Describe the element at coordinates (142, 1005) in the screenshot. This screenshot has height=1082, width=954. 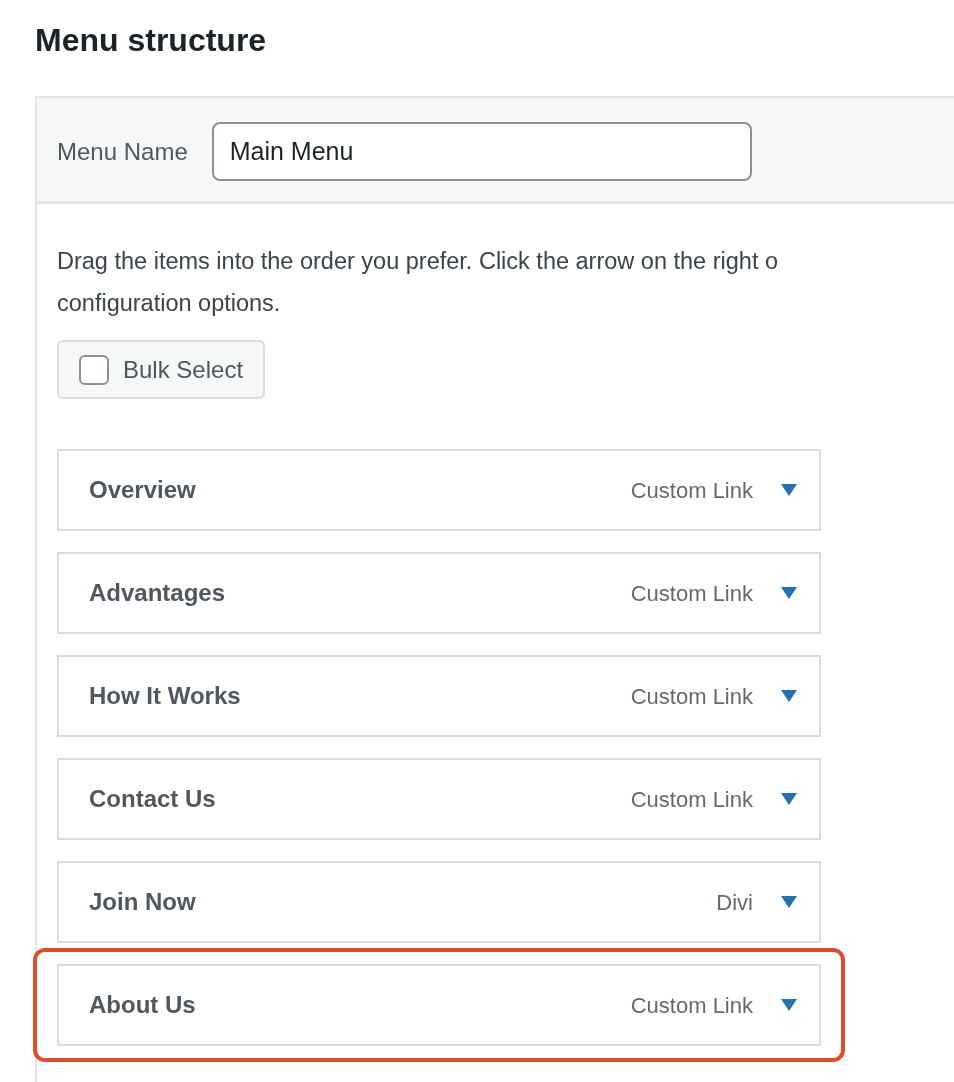
I see `menu-item-title: About Us` at that location.